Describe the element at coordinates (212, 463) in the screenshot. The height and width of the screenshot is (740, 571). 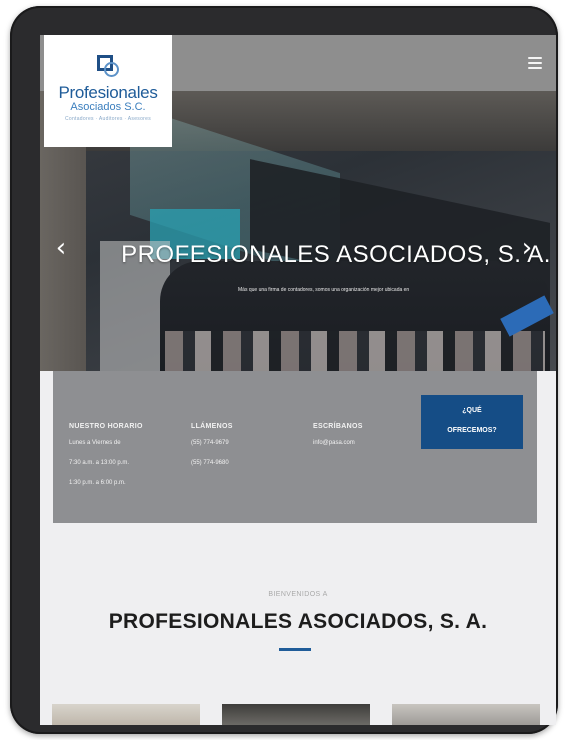
I see `phone-link: (55) 774-9680` at that location.